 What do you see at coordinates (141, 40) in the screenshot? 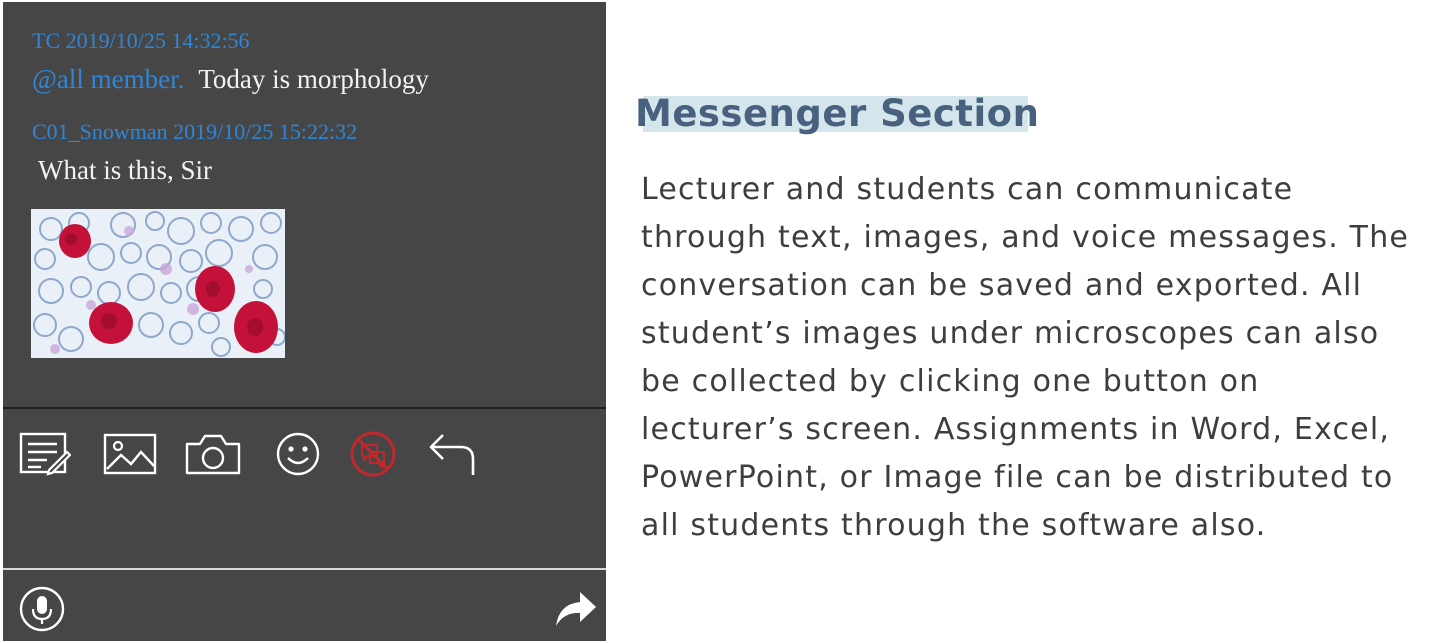
I see `message-meta: TC 2019/10/25 14:32:56` at bounding box center [141, 40].